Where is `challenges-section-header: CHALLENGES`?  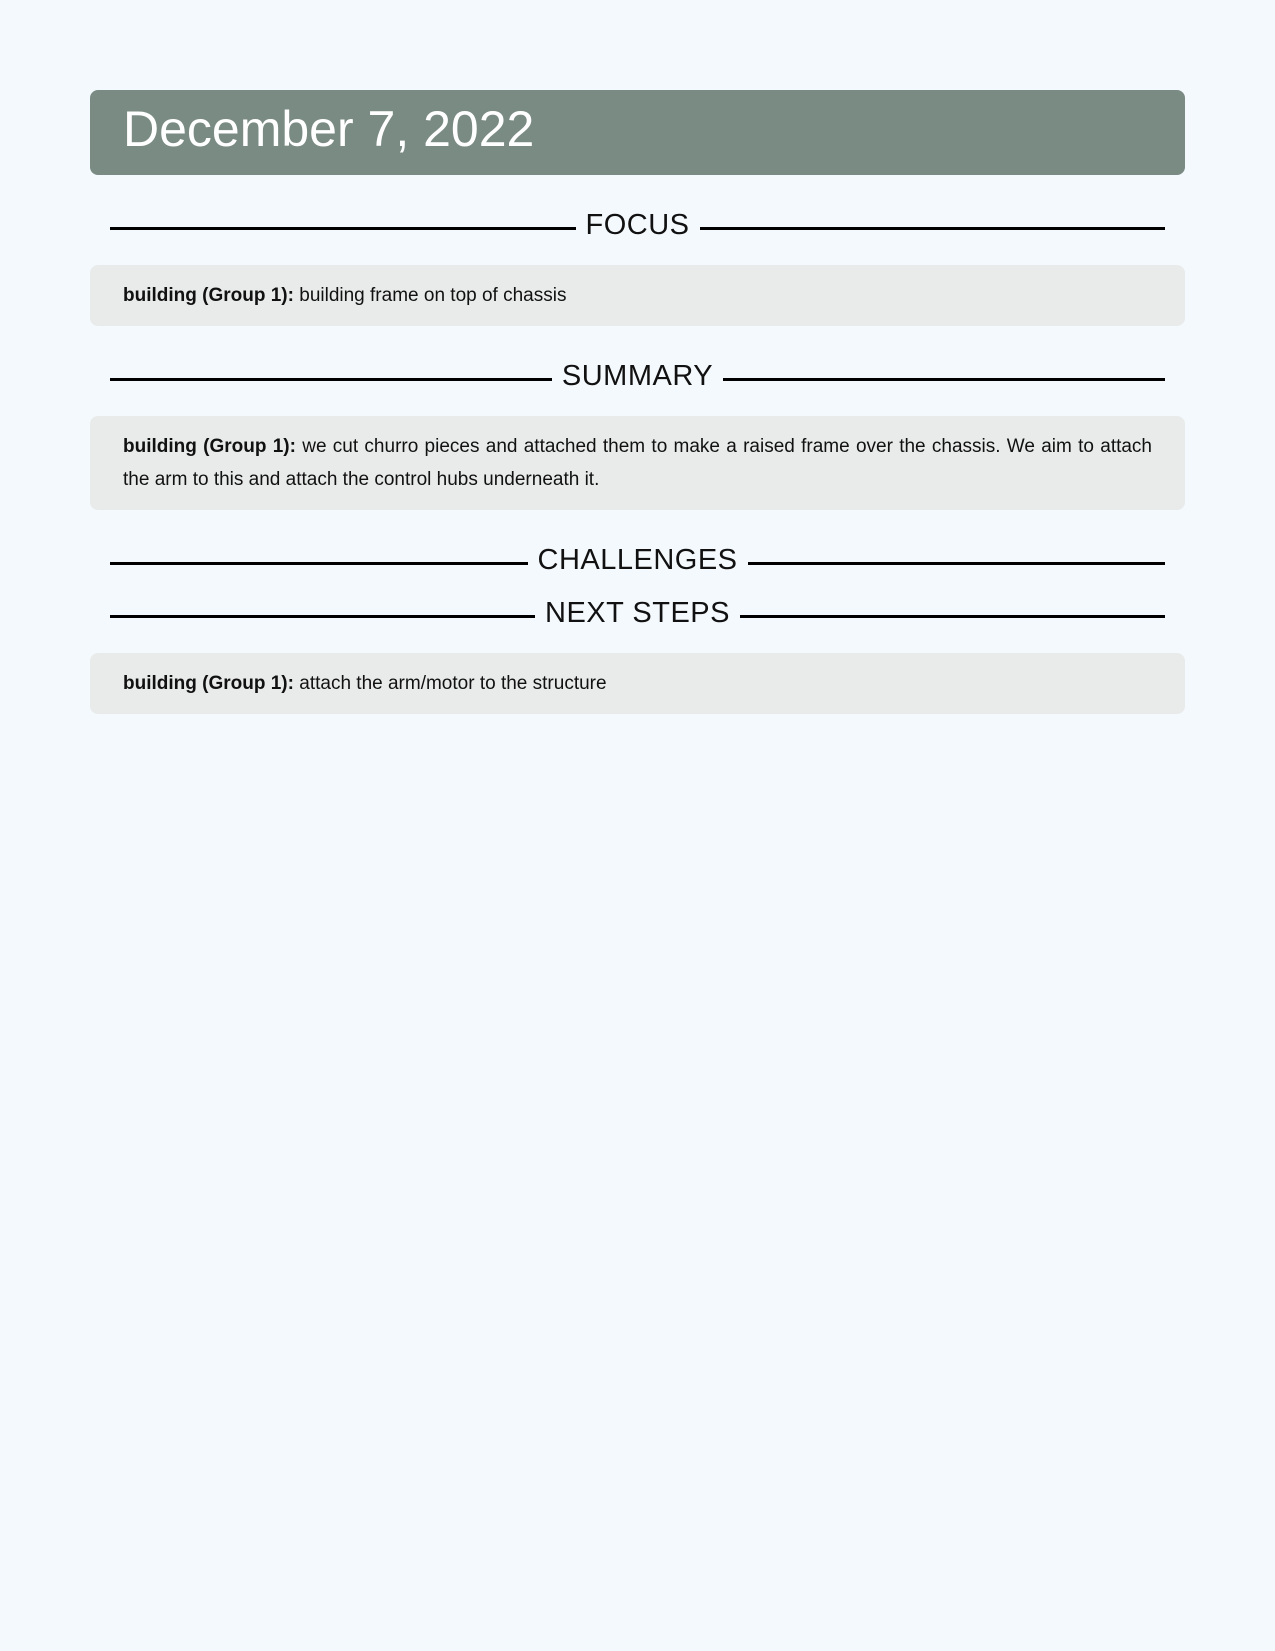 challenges-section-header: CHALLENGES is located at coordinates (638, 560).